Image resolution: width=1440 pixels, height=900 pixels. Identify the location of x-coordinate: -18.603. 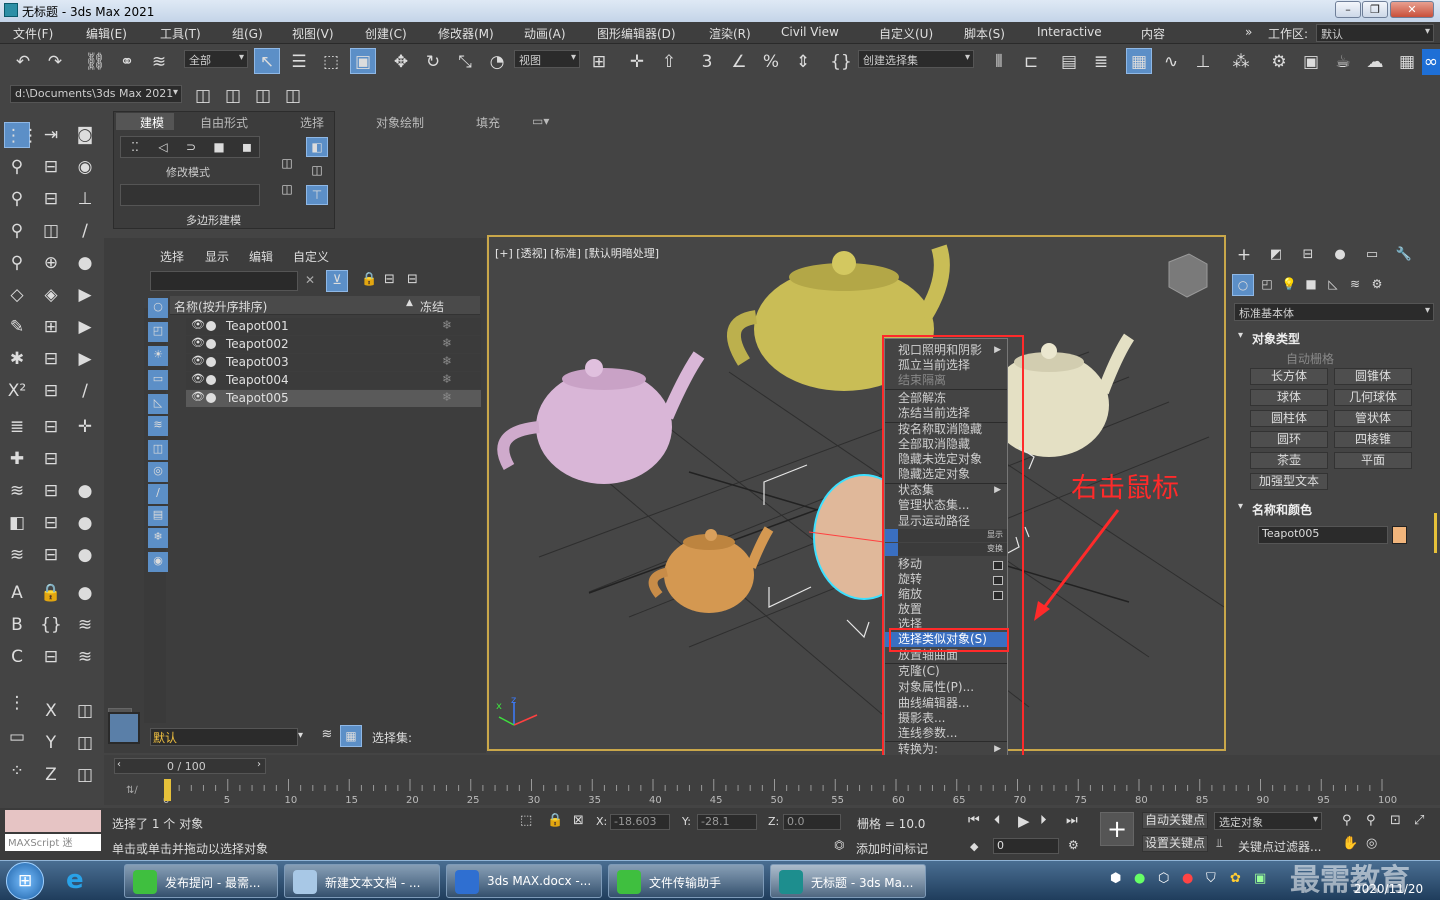
(640, 822).